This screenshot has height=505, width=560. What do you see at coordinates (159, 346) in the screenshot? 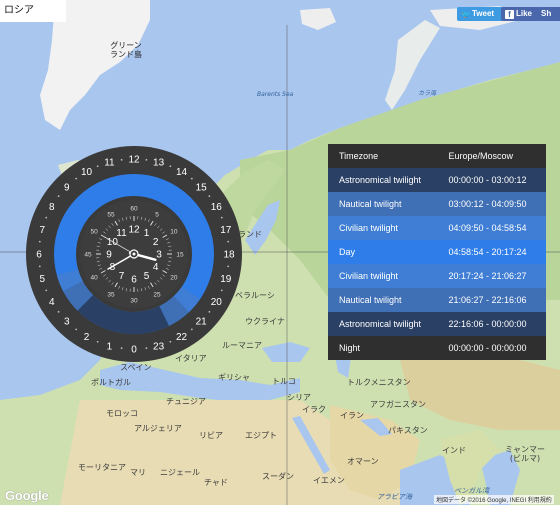
I see `hour-ring-label: 23` at bounding box center [159, 346].